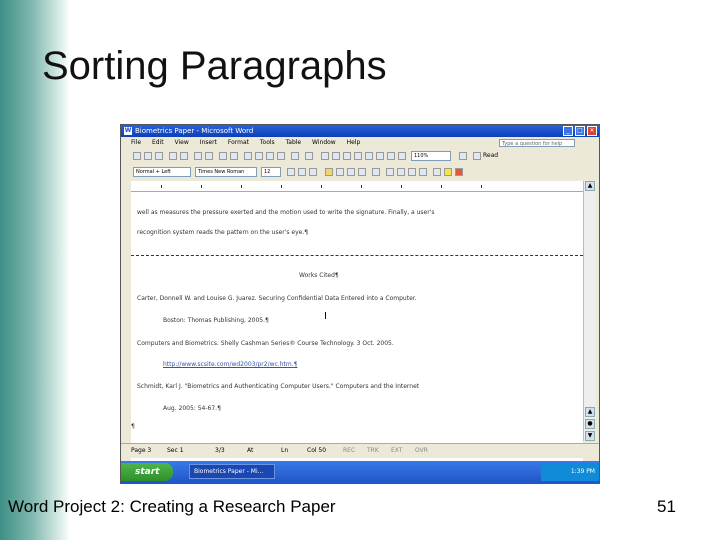 The height and width of the screenshot is (540, 720). Describe the element at coordinates (182, 142) in the screenshot. I see `menu-view: View` at that location.